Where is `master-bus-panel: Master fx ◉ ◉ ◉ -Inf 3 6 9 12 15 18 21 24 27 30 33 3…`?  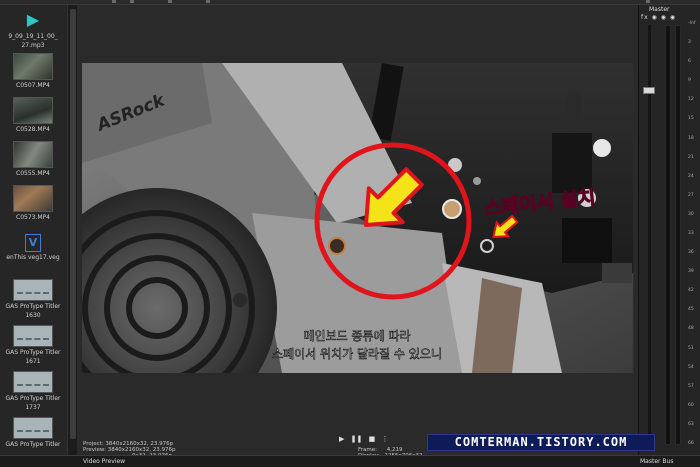 master-bus-panel: Master fx ◉ ◉ ◉ -Inf 3 6 9 12 15 18 21 24 27 30 33 3… is located at coordinates (669, 230).